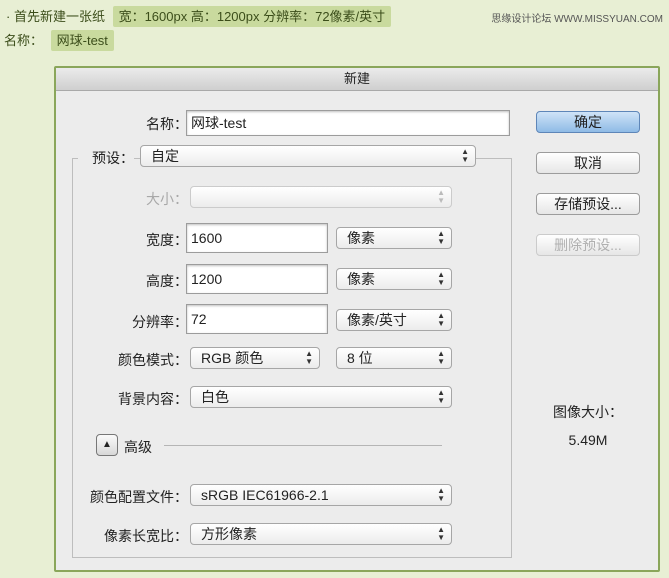 The width and height of the screenshot is (669, 578). What do you see at coordinates (138, 447) in the screenshot?
I see `advanced-label: 高级` at bounding box center [138, 447].